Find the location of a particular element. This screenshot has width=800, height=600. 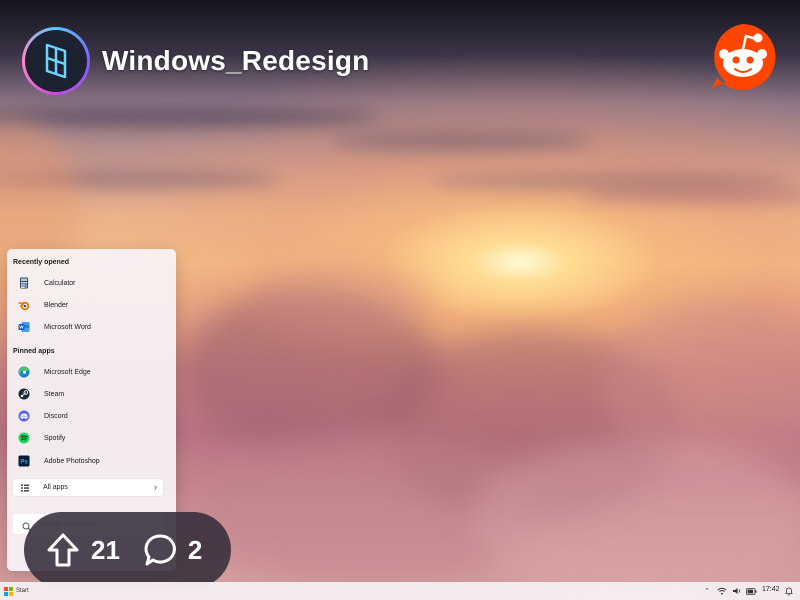

start-button: Start is located at coordinates (22, 591).